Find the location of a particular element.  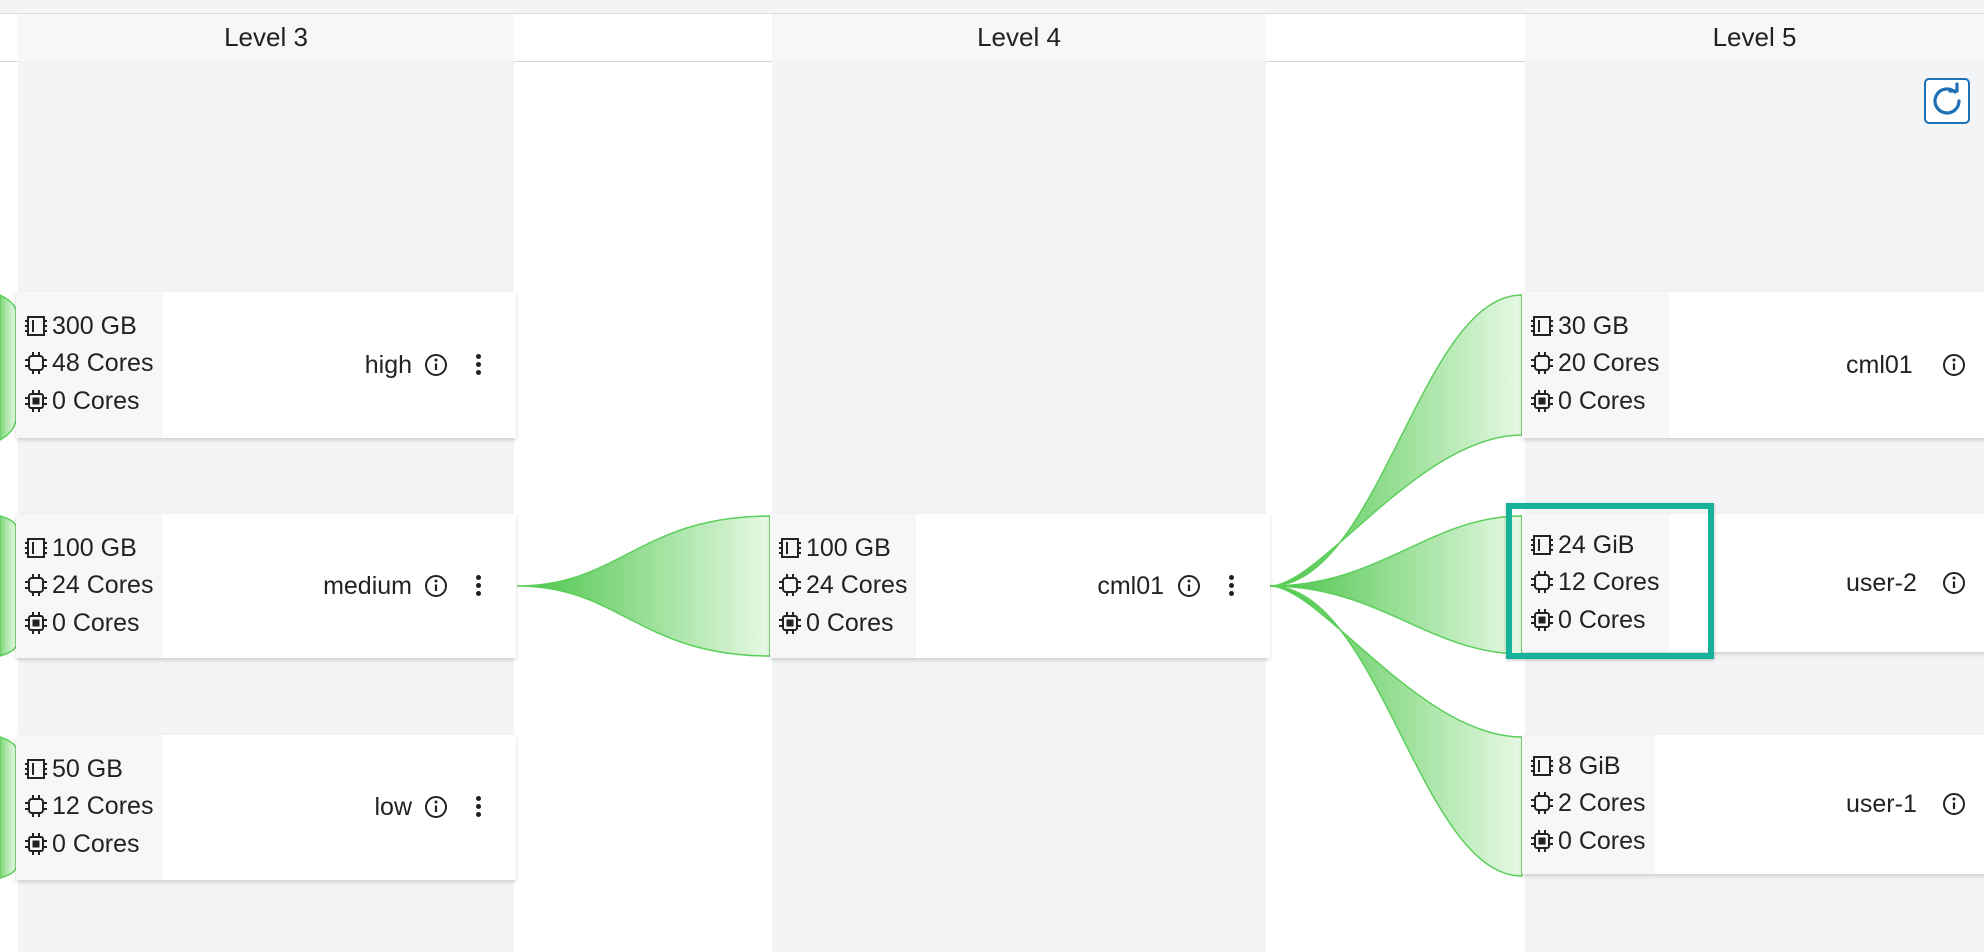

resource-panel: 8 GiB 2 Cores 0 Cores is located at coordinates (1588, 804).